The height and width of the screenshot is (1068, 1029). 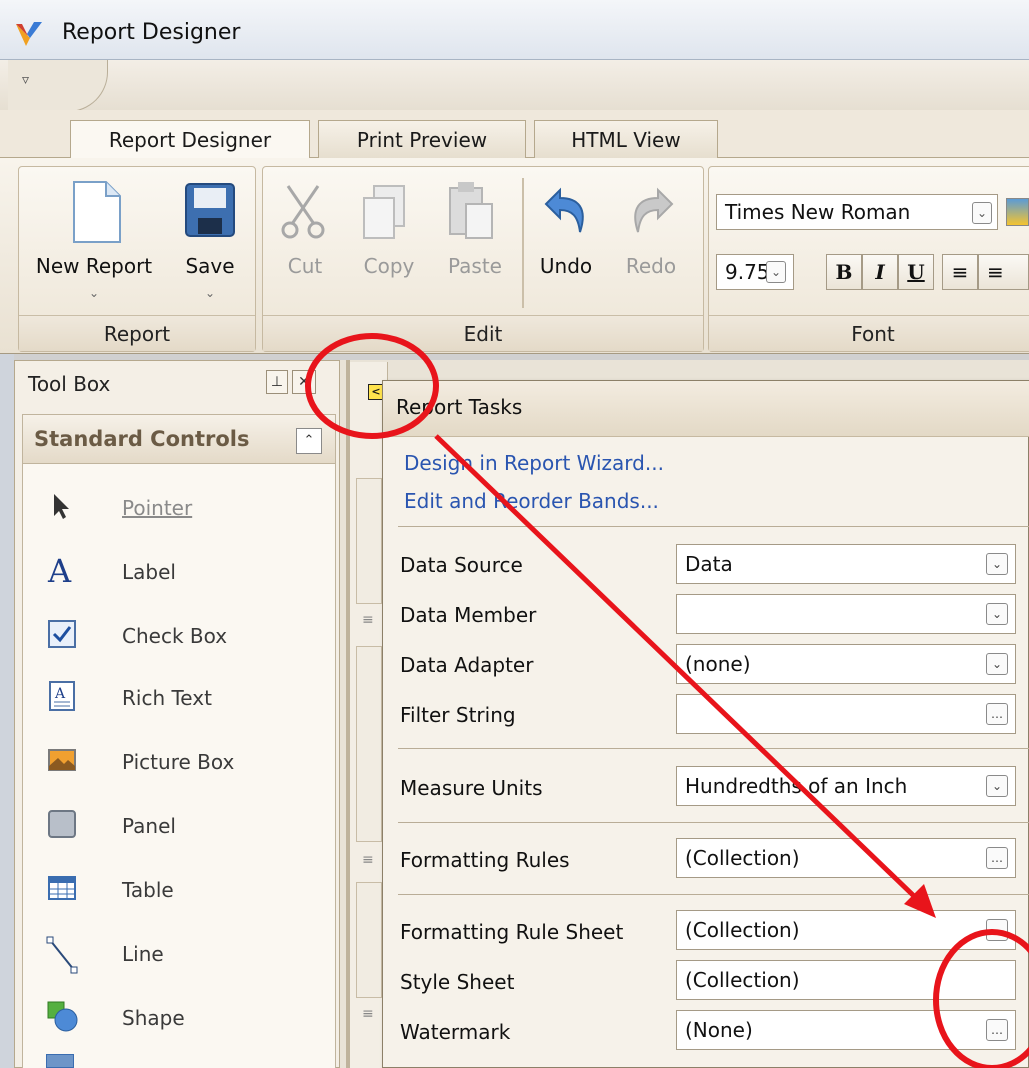 I want to click on new-report-chevron-icon: ⌄, so click(x=94, y=293).